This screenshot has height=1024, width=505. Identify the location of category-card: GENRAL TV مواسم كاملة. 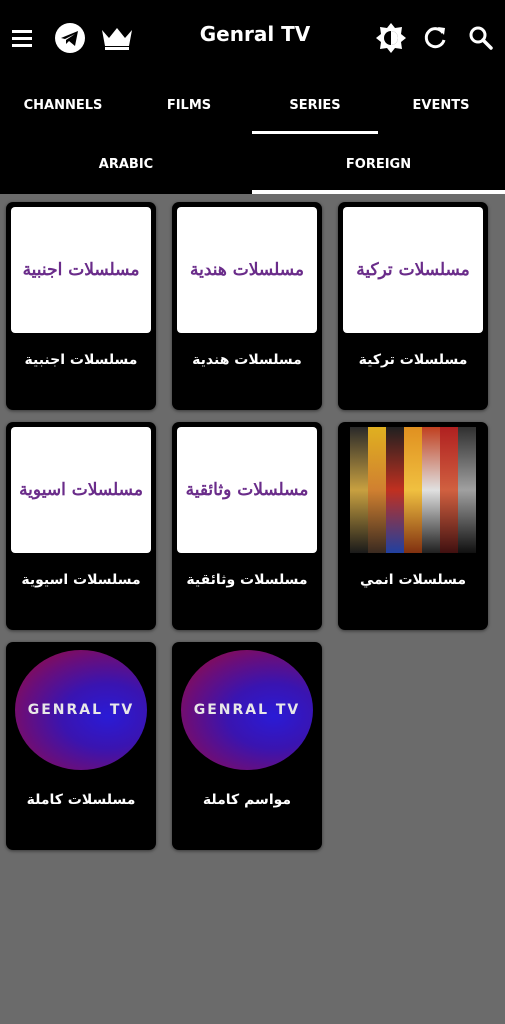
(247, 746).